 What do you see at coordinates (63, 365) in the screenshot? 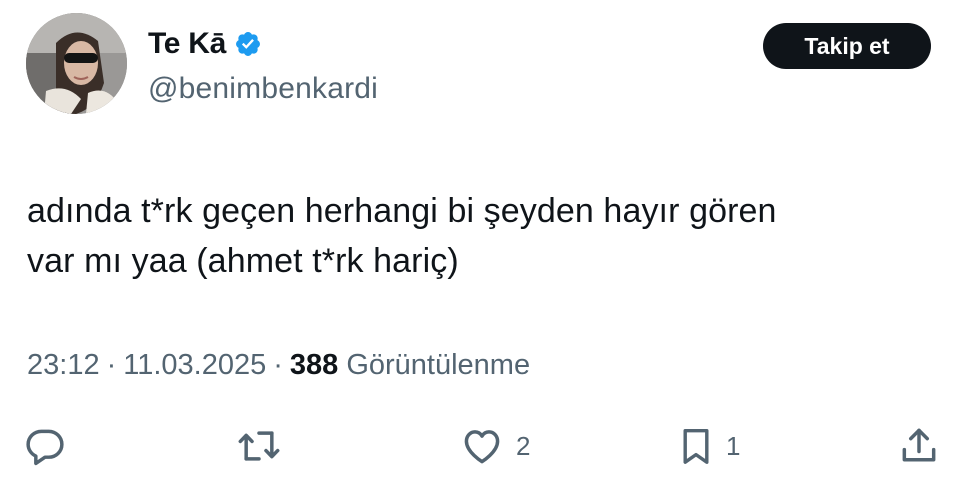
I see `tweet-time: 23:12` at bounding box center [63, 365].